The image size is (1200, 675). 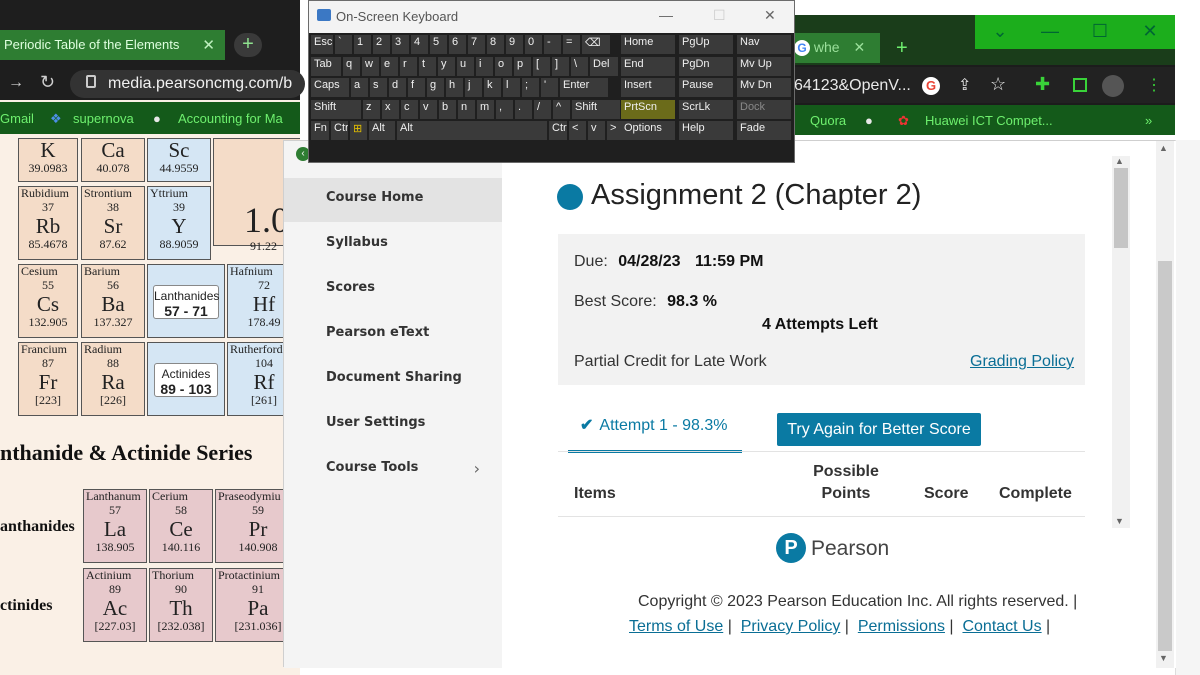 I want to click on key-0-3: 2, so click(x=381, y=44).